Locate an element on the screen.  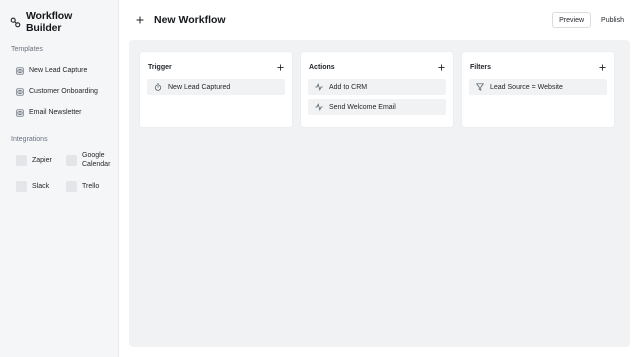
topbar: New Workflow Preview Publish is located at coordinates (379, 20).